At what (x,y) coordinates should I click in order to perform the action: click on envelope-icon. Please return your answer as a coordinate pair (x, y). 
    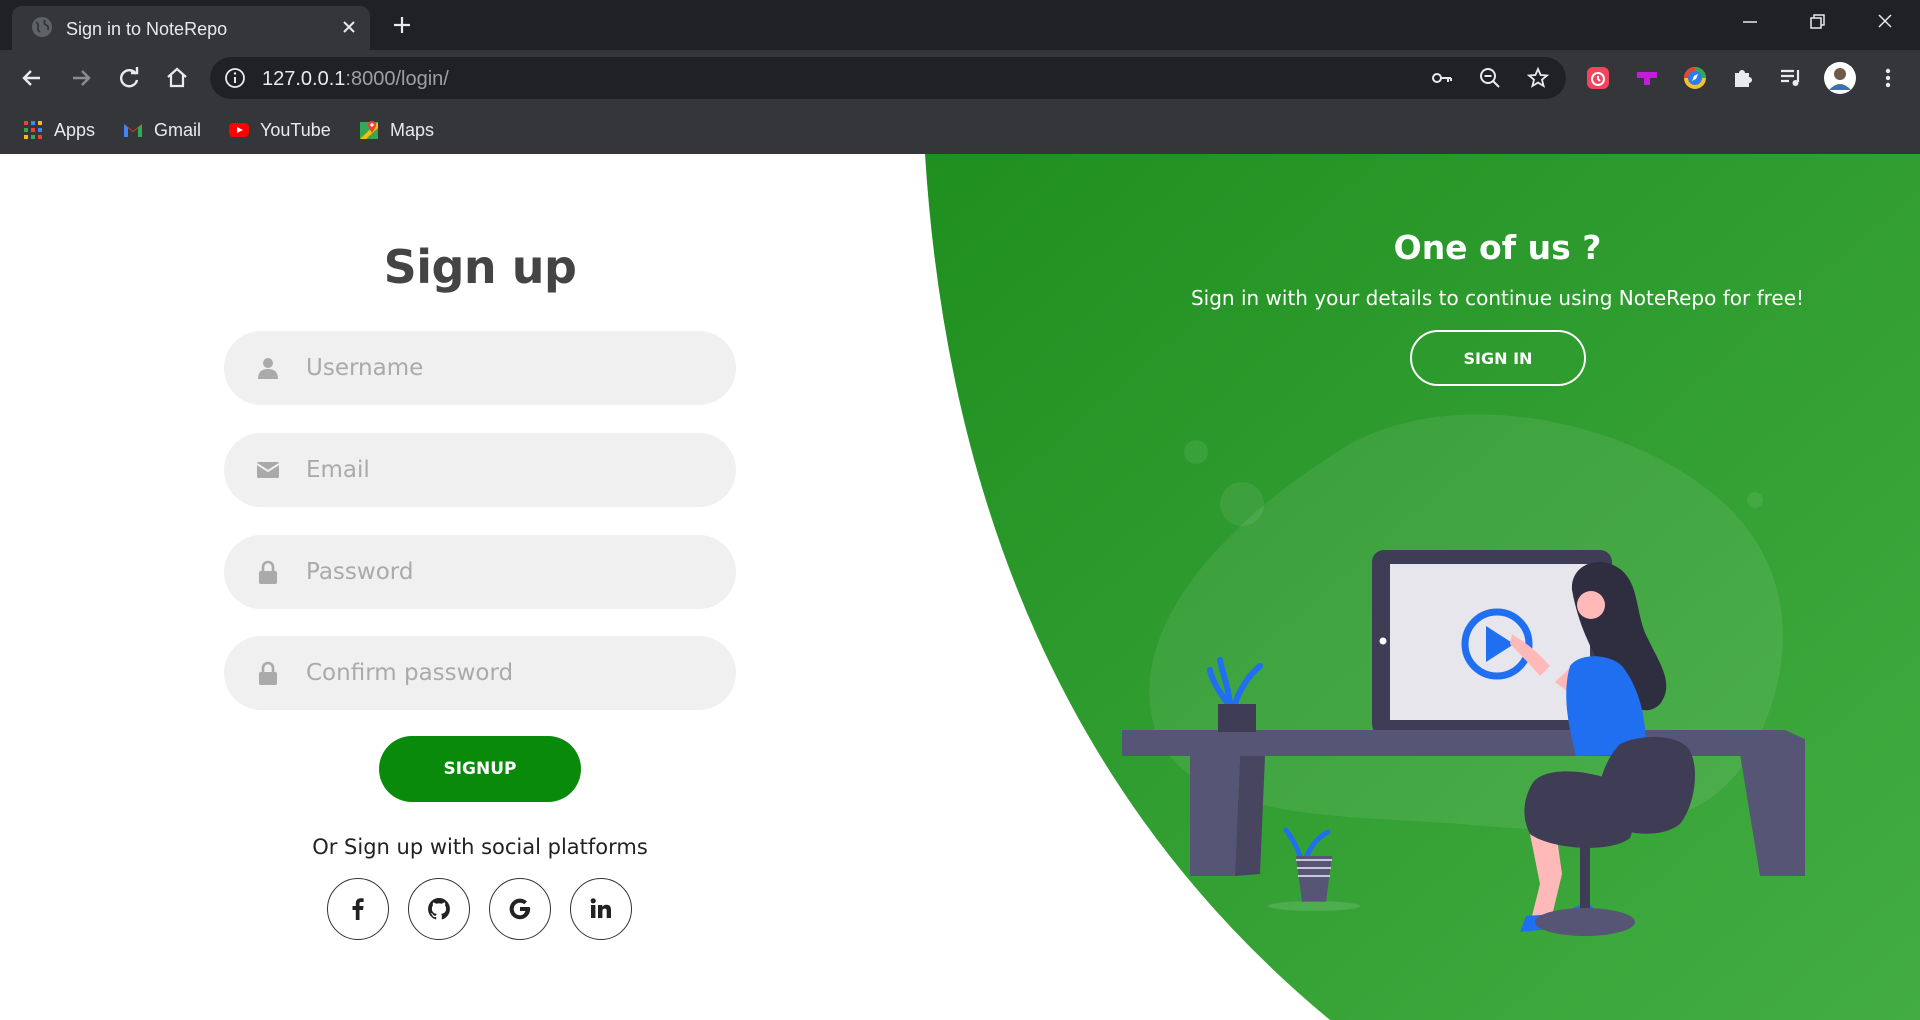
    Looking at the image, I should click on (268, 470).